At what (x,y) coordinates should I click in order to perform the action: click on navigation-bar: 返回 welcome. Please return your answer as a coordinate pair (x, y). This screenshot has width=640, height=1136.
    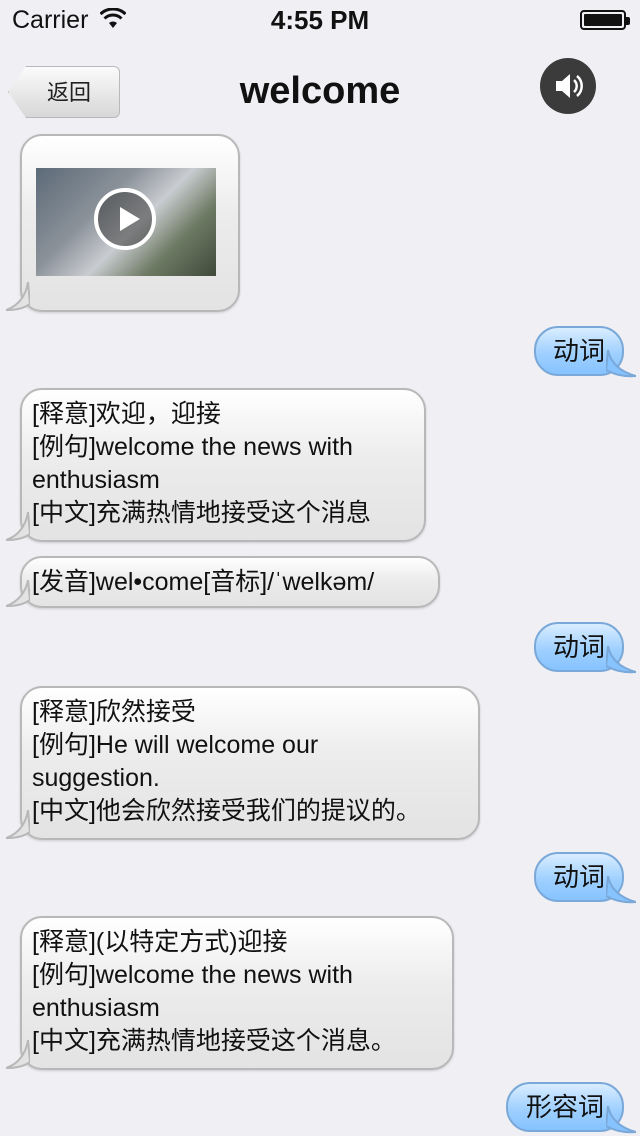
    Looking at the image, I should click on (320, 85).